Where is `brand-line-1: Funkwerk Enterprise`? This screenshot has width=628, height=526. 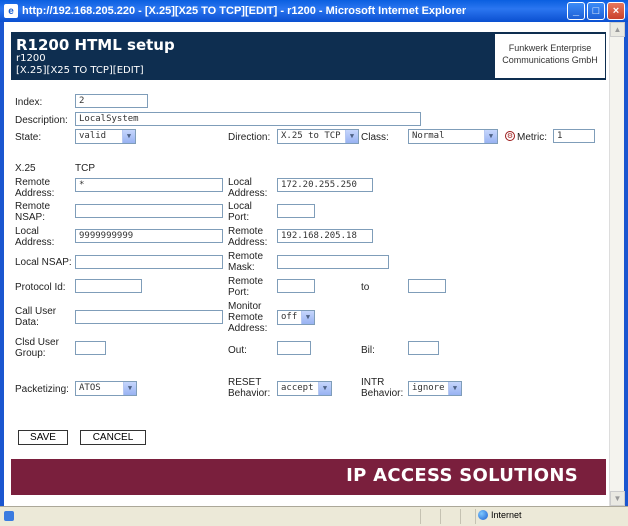 brand-line-1: Funkwerk Enterprise is located at coordinates (550, 48).